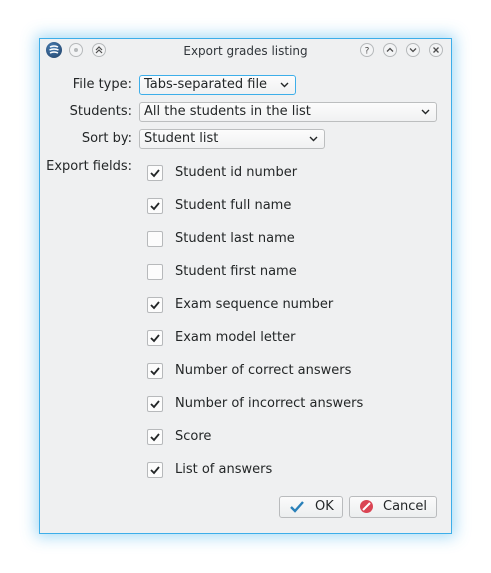 The image size is (491, 573). What do you see at coordinates (206, 84) in the screenshot?
I see `file-type-value: Tabs-separated file` at bounding box center [206, 84].